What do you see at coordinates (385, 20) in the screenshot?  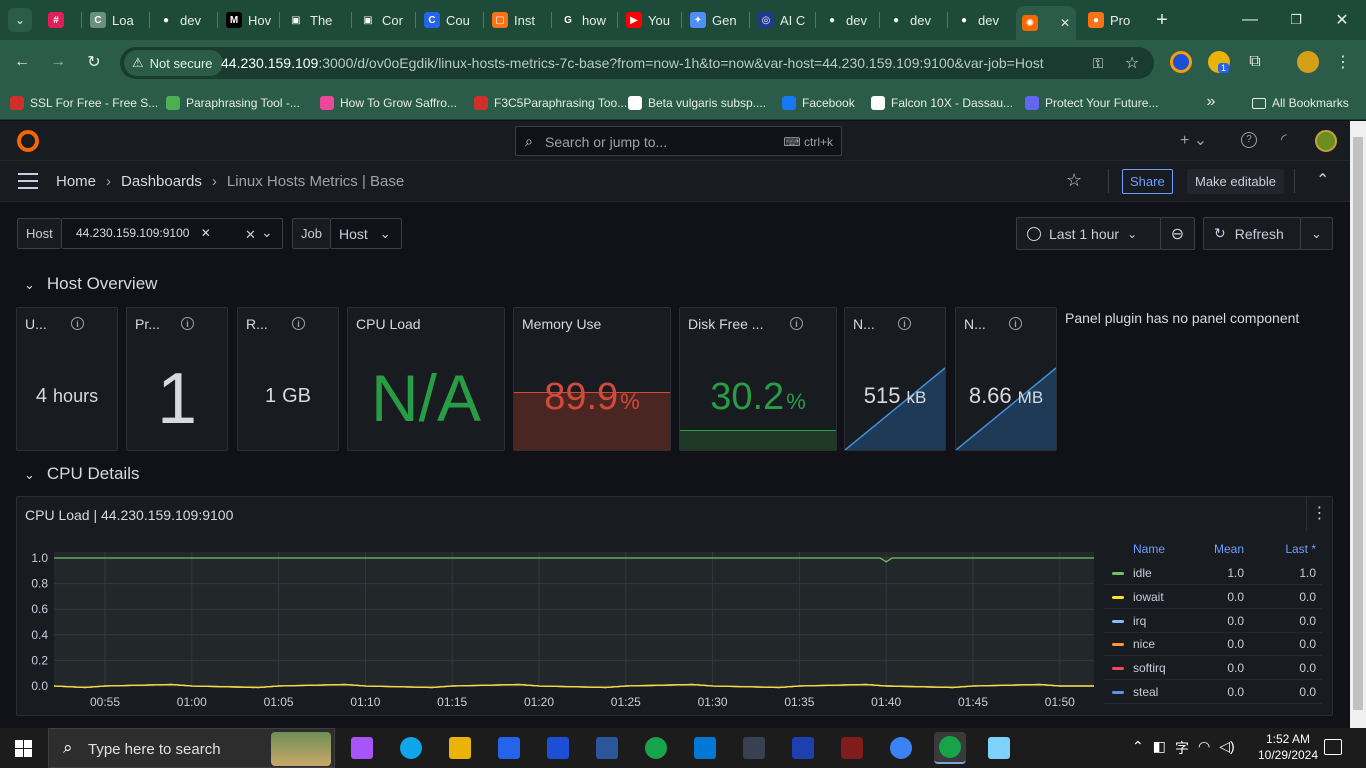 I see `browser-tab: ▣ Cor` at bounding box center [385, 20].